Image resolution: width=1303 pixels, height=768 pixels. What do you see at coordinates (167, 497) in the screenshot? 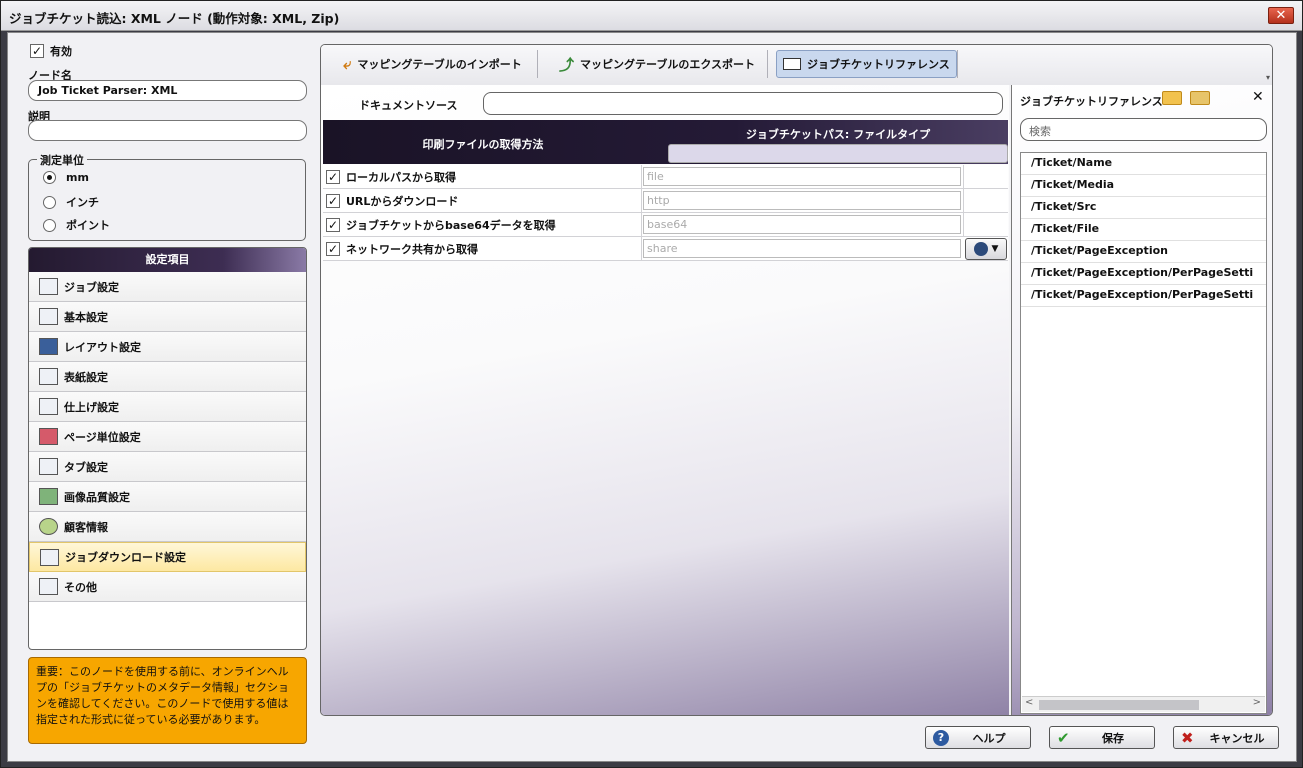
I see `settings-item-image-quality: 画像品質設定` at bounding box center [167, 497].